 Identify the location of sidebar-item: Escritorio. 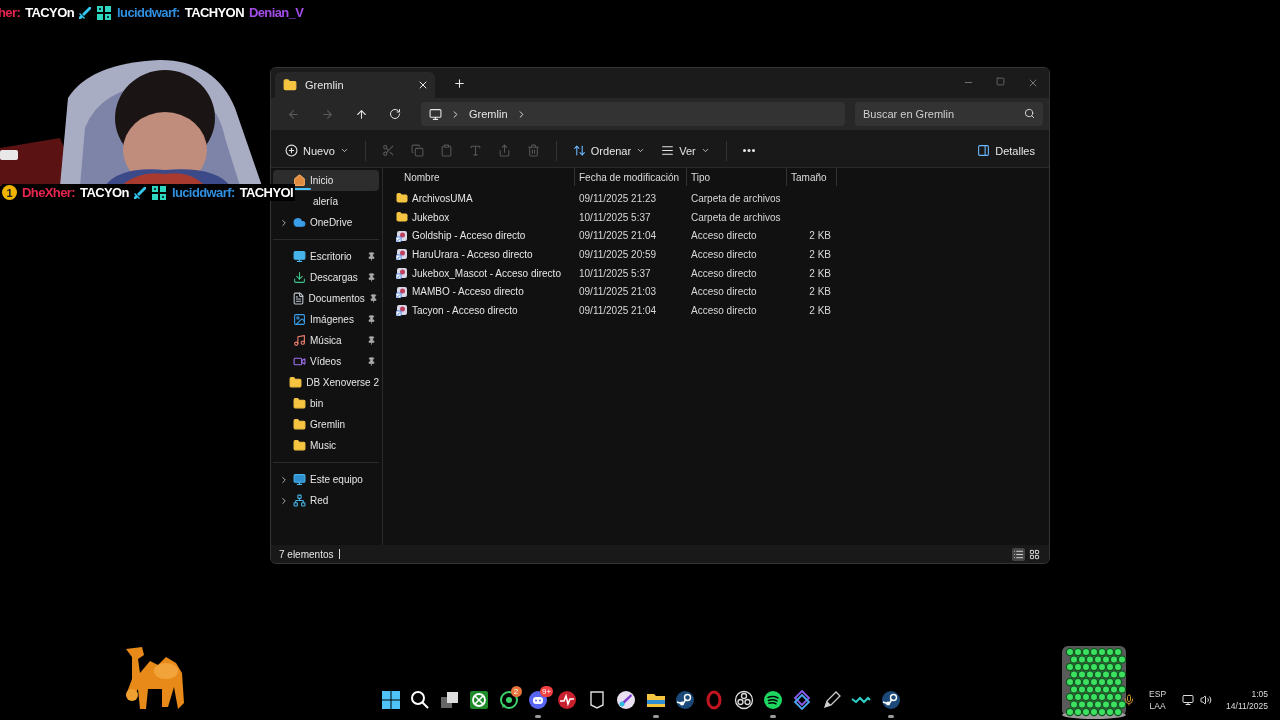
(326, 256).